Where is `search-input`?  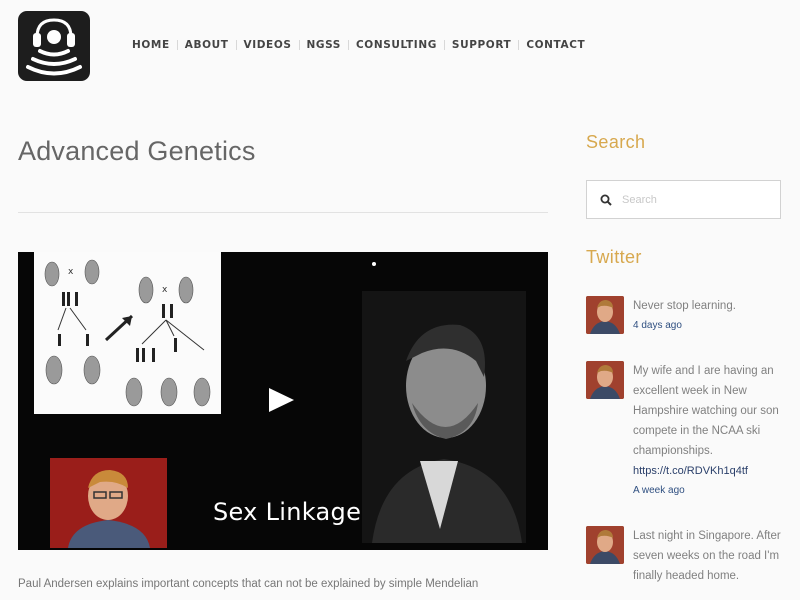
search-input is located at coordinates (697, 199).